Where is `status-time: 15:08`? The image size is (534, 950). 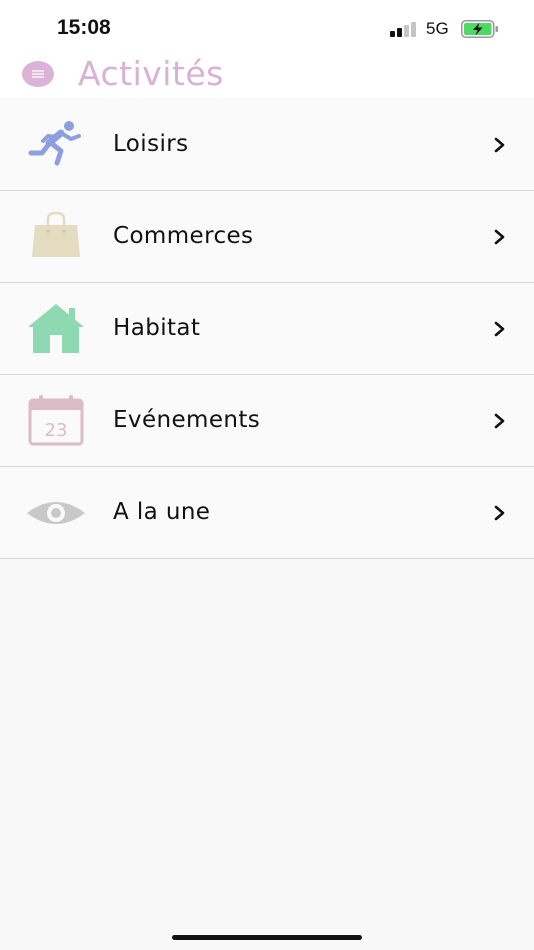
status-time: 15:08 is located at coordinates (84, 27).